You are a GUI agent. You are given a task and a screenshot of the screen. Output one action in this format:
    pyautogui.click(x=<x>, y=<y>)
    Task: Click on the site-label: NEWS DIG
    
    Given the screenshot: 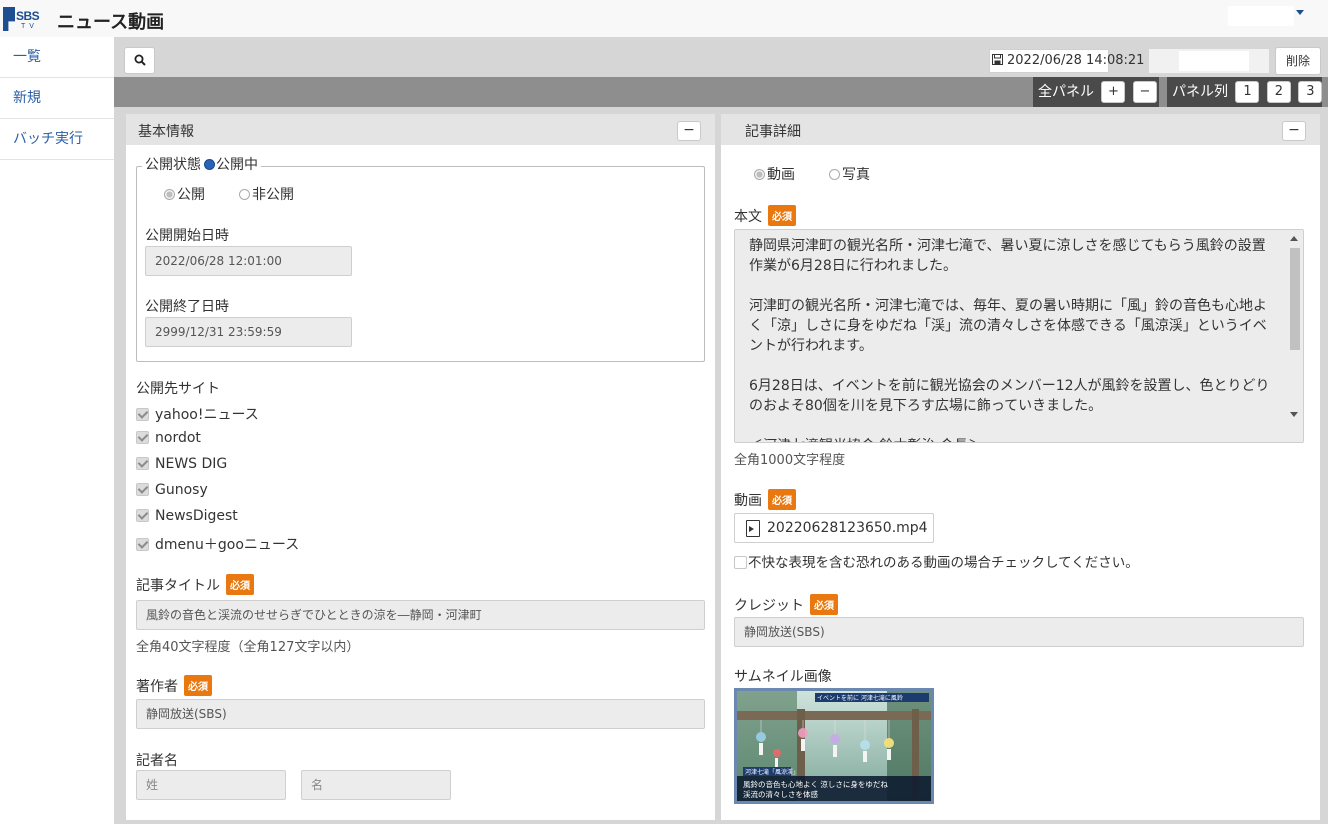 What is the action you would take?
    pyautogui.click(x=191, y=464)
    